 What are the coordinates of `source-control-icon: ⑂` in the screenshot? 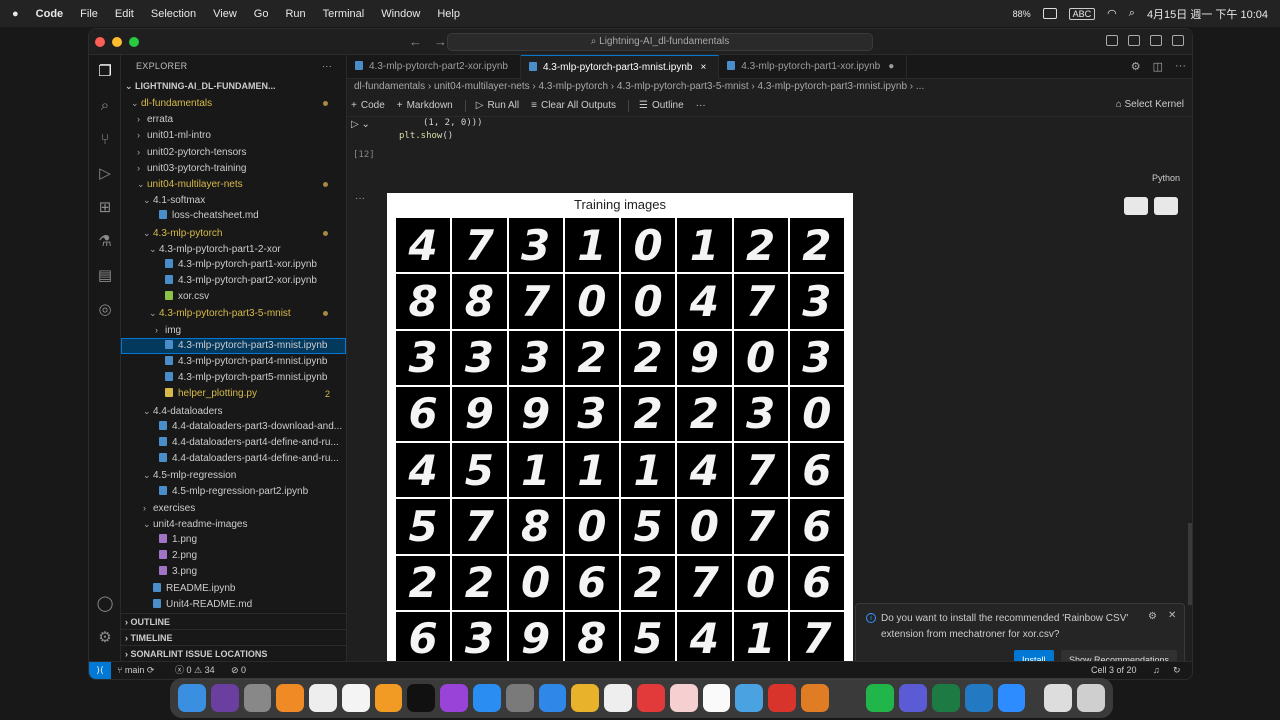 It's located at (105, 140).